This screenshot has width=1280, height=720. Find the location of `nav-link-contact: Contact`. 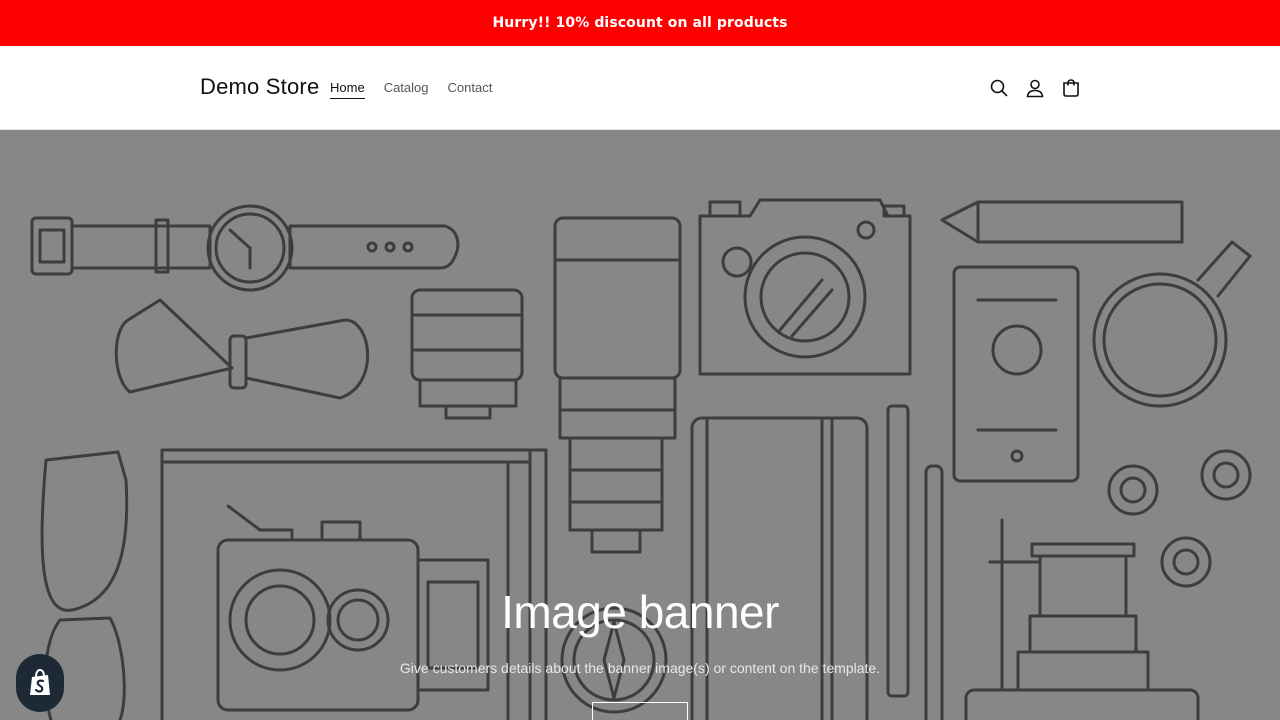

nav-link-contact: Contact is located at coordinates (470, 89).